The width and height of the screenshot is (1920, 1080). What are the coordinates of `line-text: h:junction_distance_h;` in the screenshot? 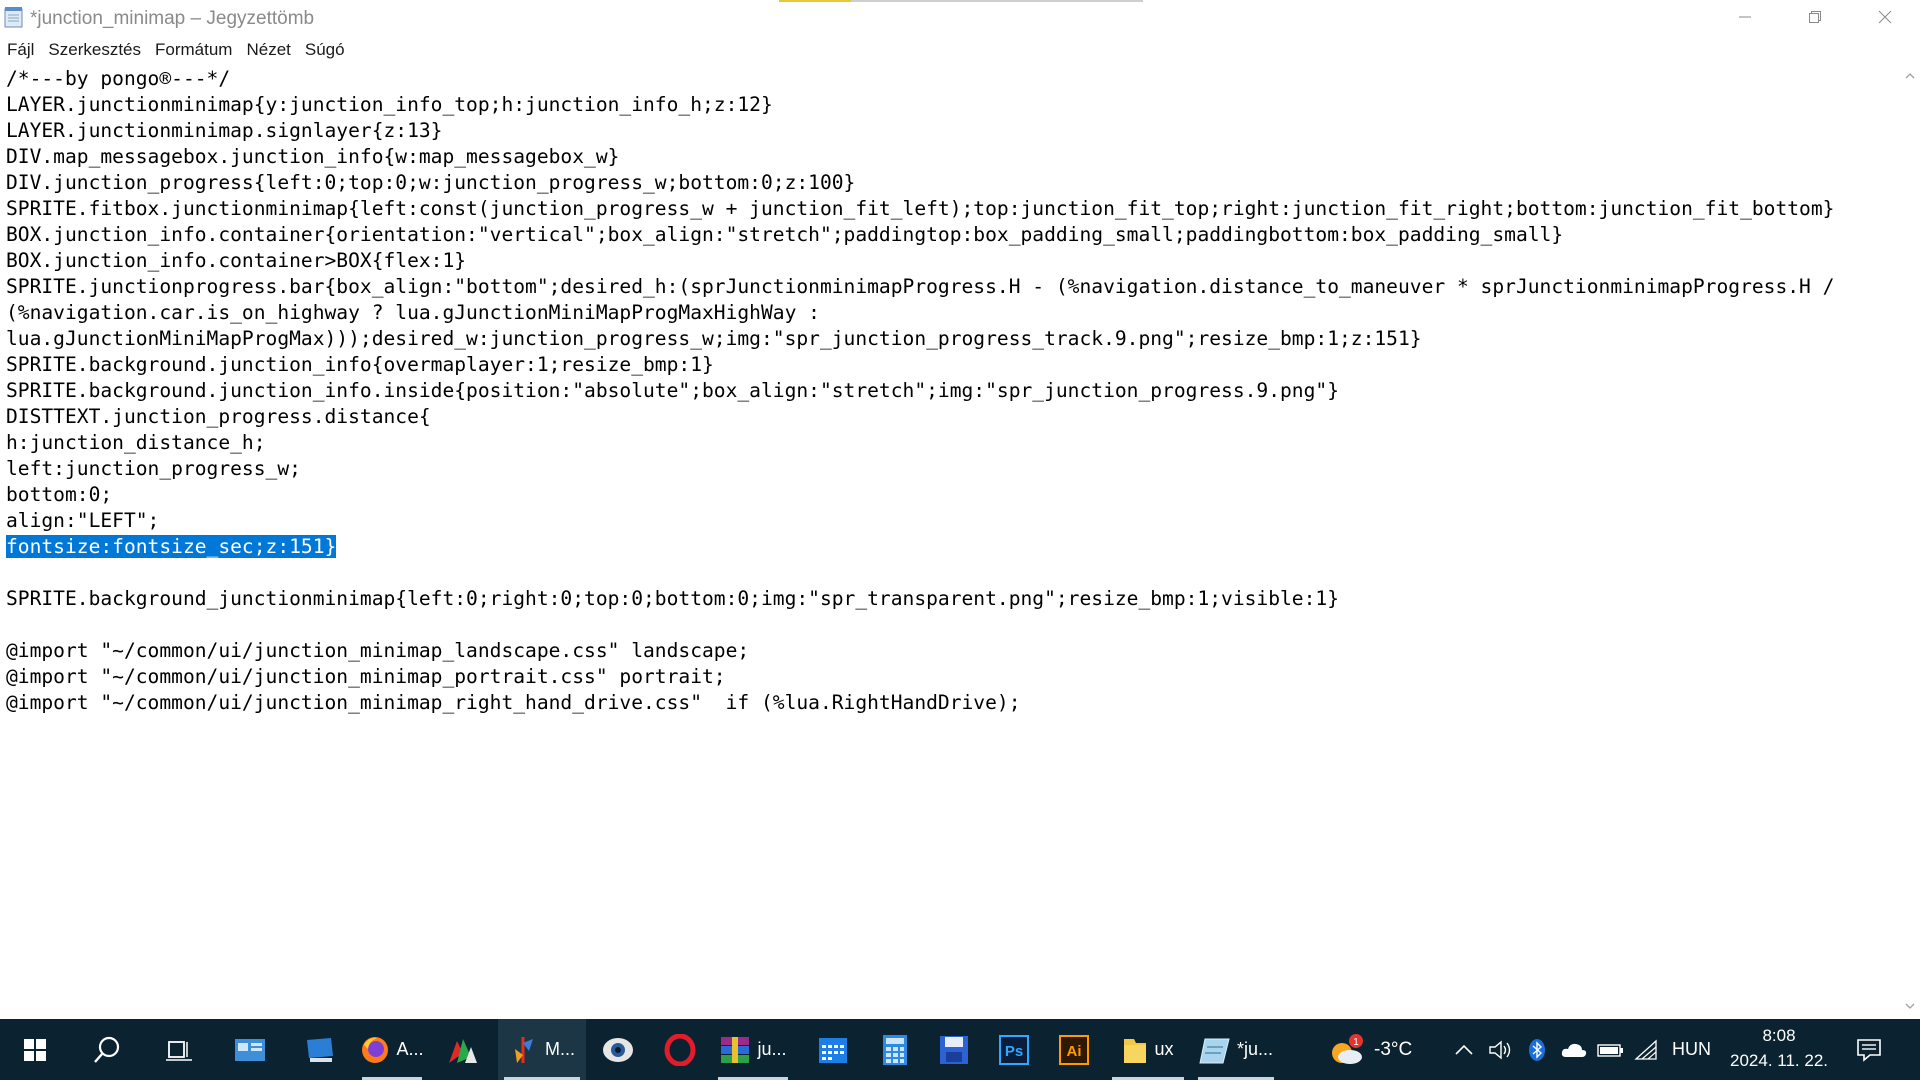 It's located at (136, 442).